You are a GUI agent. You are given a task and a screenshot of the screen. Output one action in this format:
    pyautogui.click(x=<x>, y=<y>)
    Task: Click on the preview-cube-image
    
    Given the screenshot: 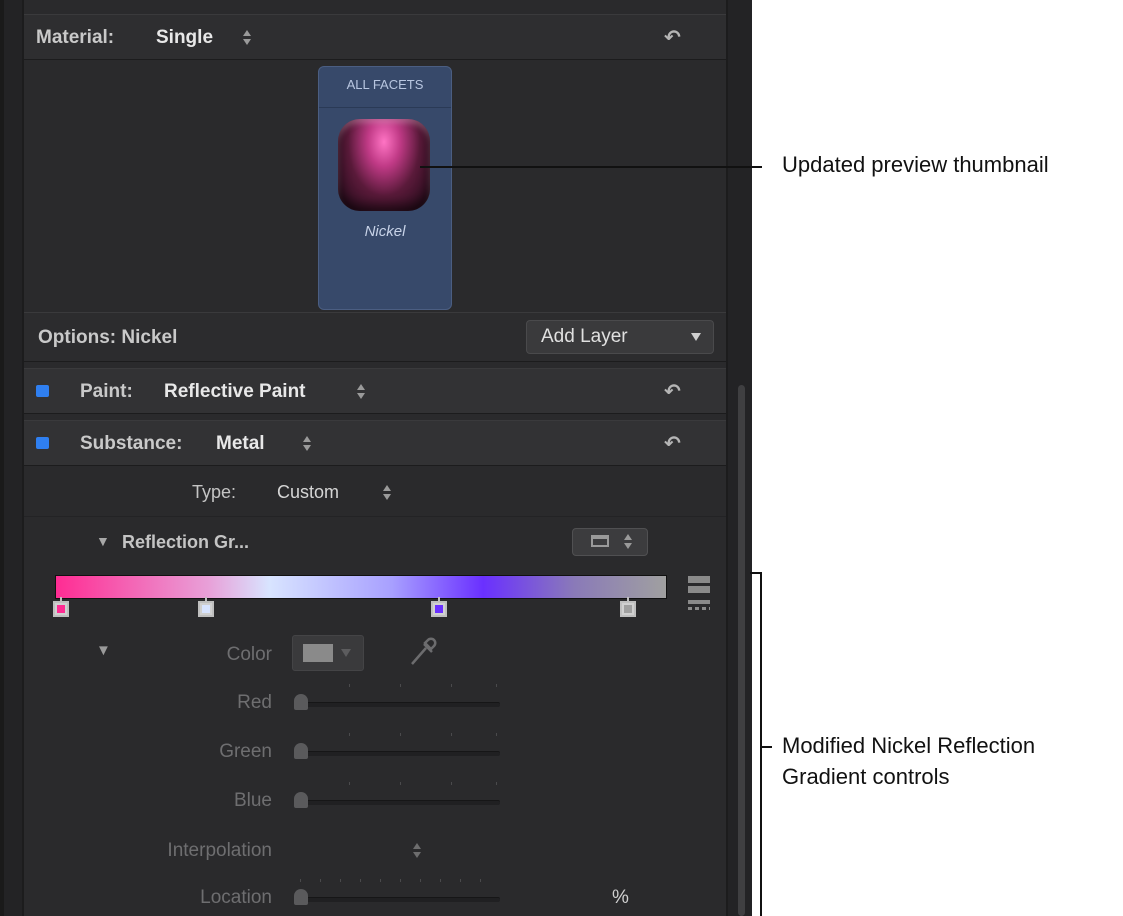 What is the action you would take?
    pyautogui.click(x=384, y=165)
    